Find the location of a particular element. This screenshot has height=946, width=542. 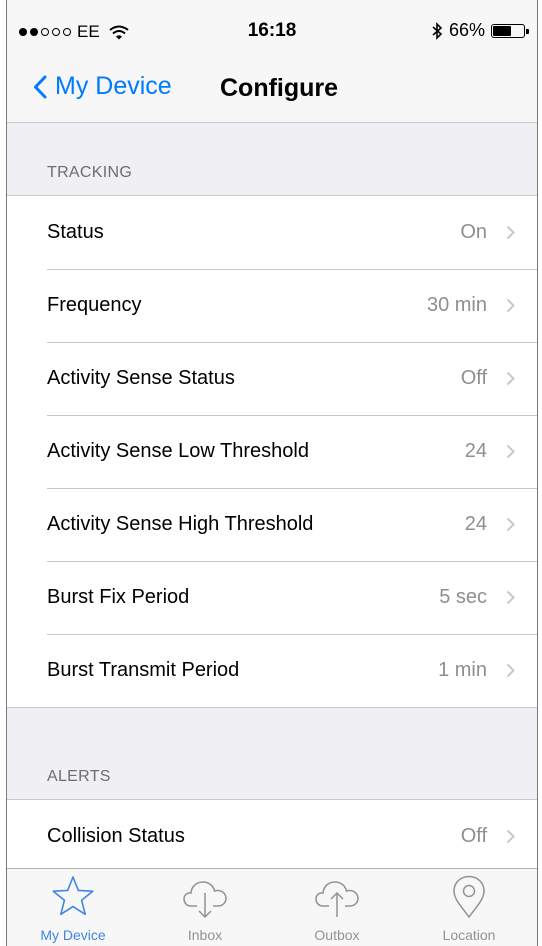

setting-row-frequency: Frequency 30 min is located at coordinates (272, 305).